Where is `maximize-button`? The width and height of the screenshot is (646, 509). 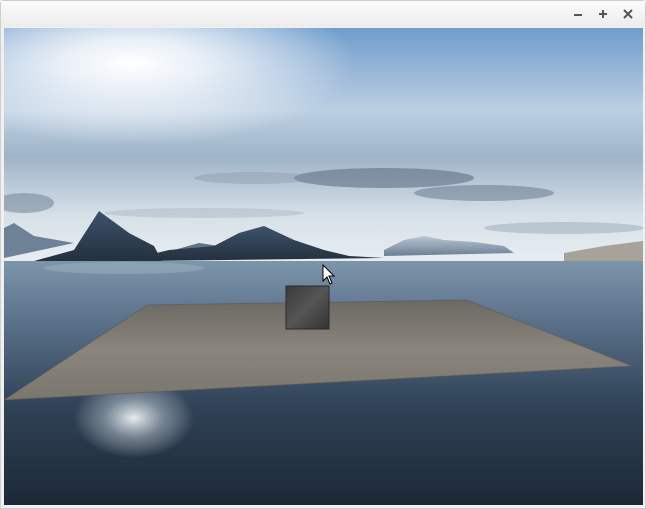
maximize-button is located at coordinates (603, 14).